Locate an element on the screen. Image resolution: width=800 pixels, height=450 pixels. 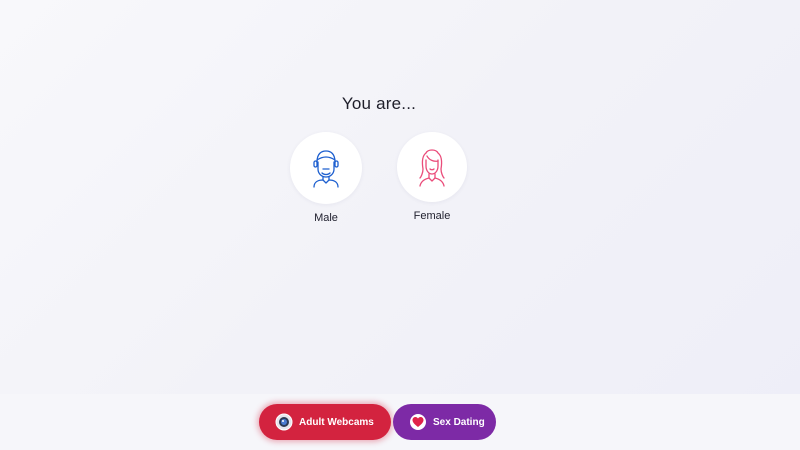
adult-webcams-button: Adult Webcams is located at coordinates (325, 422).